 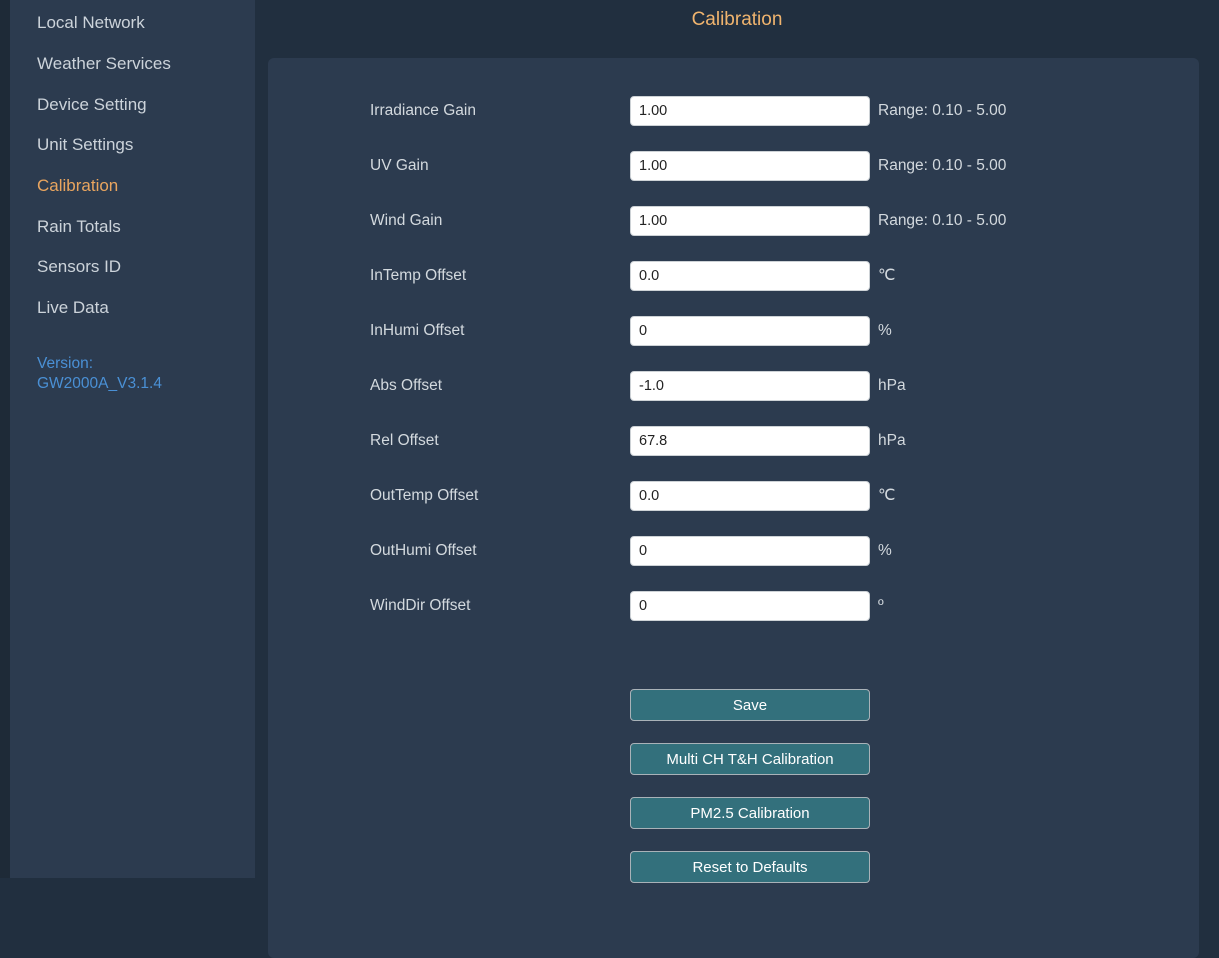 What do you see at coordinates (892, 385) in the screenshot?
I see `abs-offset-suffix: hPa` at bounding box center [892, 385].